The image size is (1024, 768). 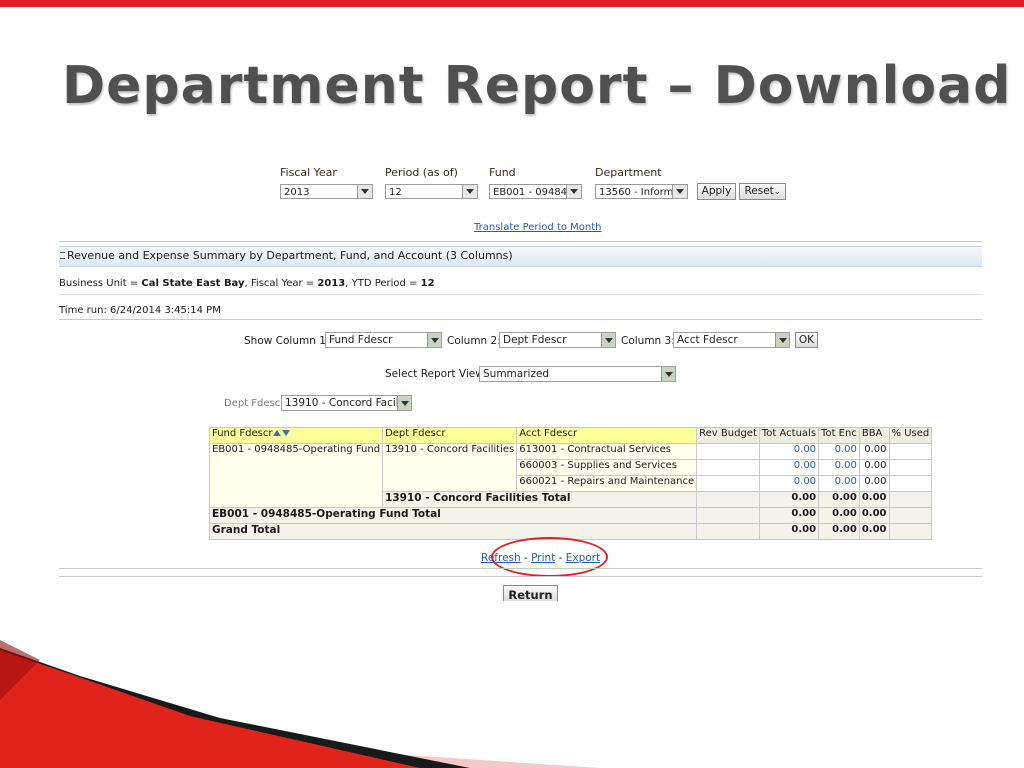 What do you see at coordinates (707, 340) in the screenshot?
I see `column3-value: Acct Fdescr` at bounding box center [707, 340].